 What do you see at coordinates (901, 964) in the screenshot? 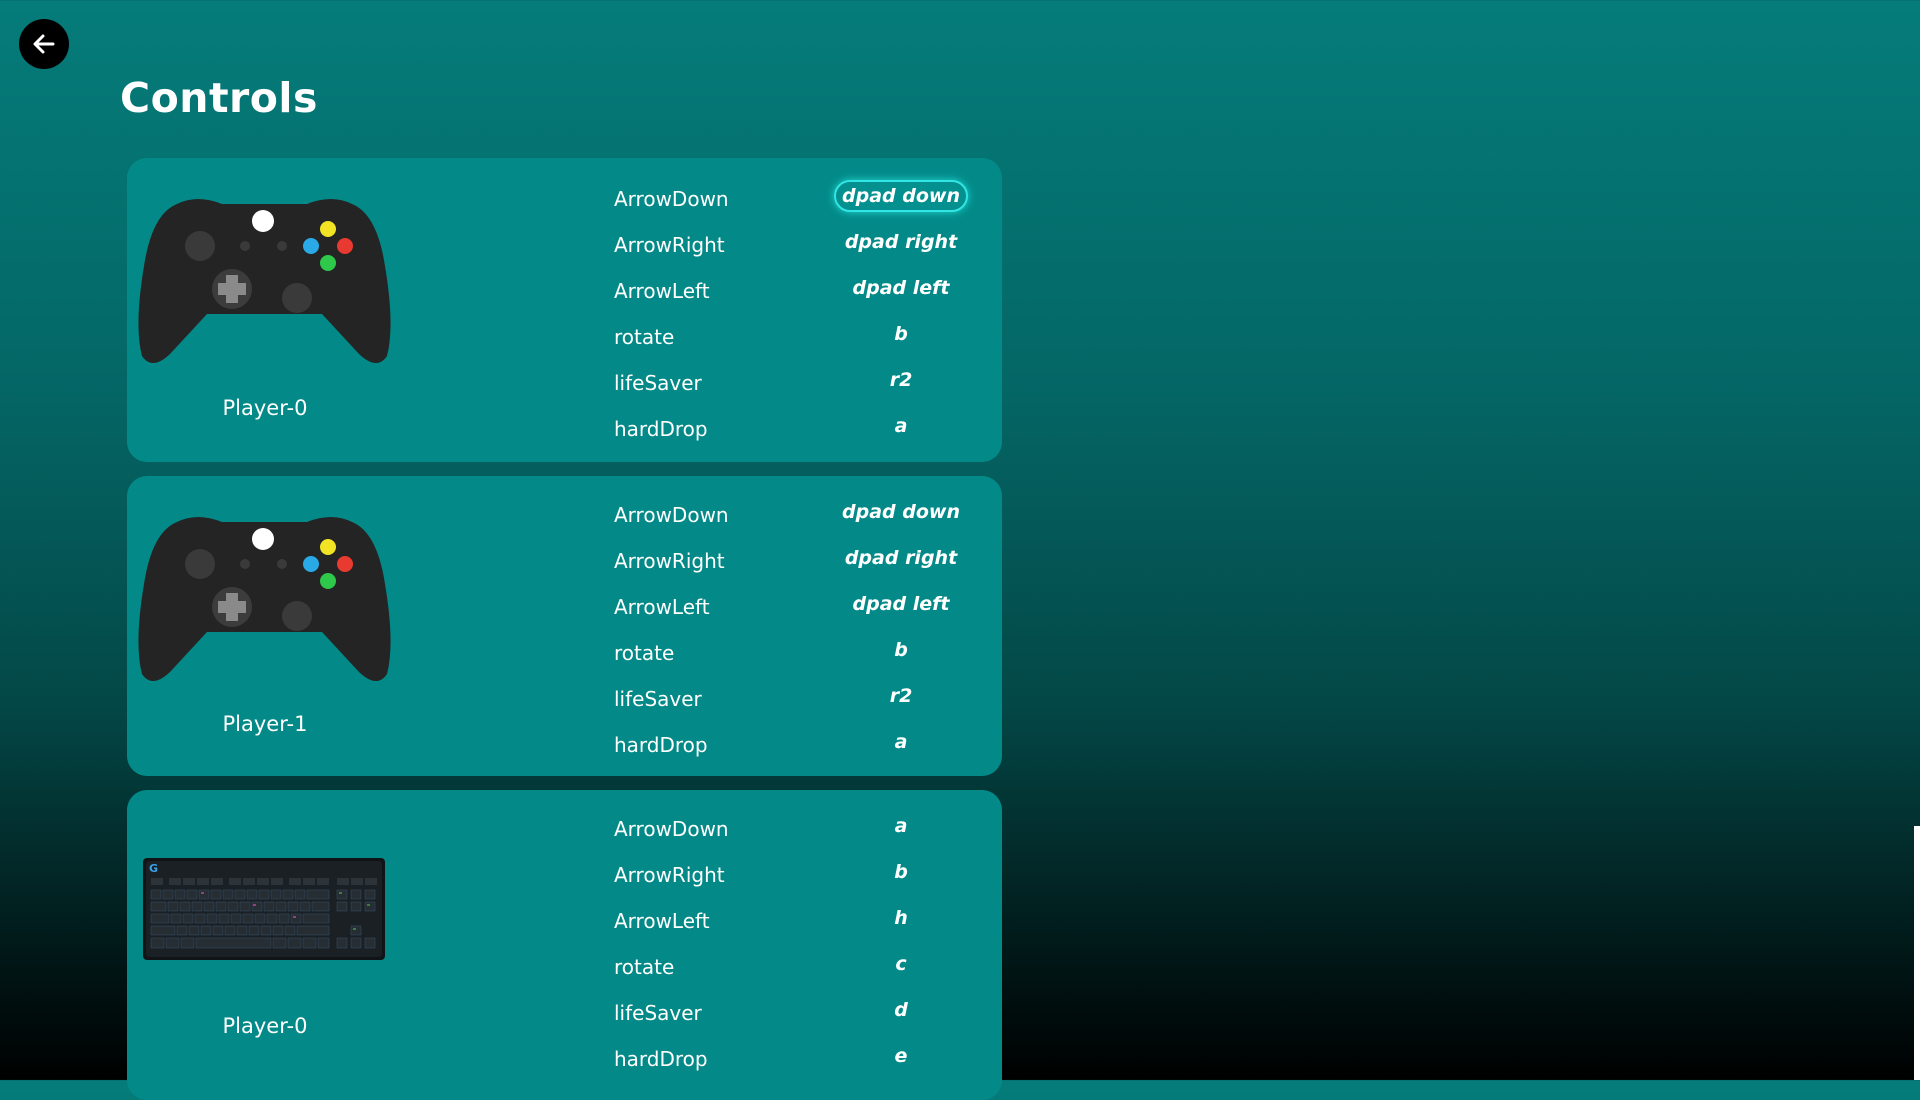
I see `binding-key-button: c` at bounding box center [901, 964].